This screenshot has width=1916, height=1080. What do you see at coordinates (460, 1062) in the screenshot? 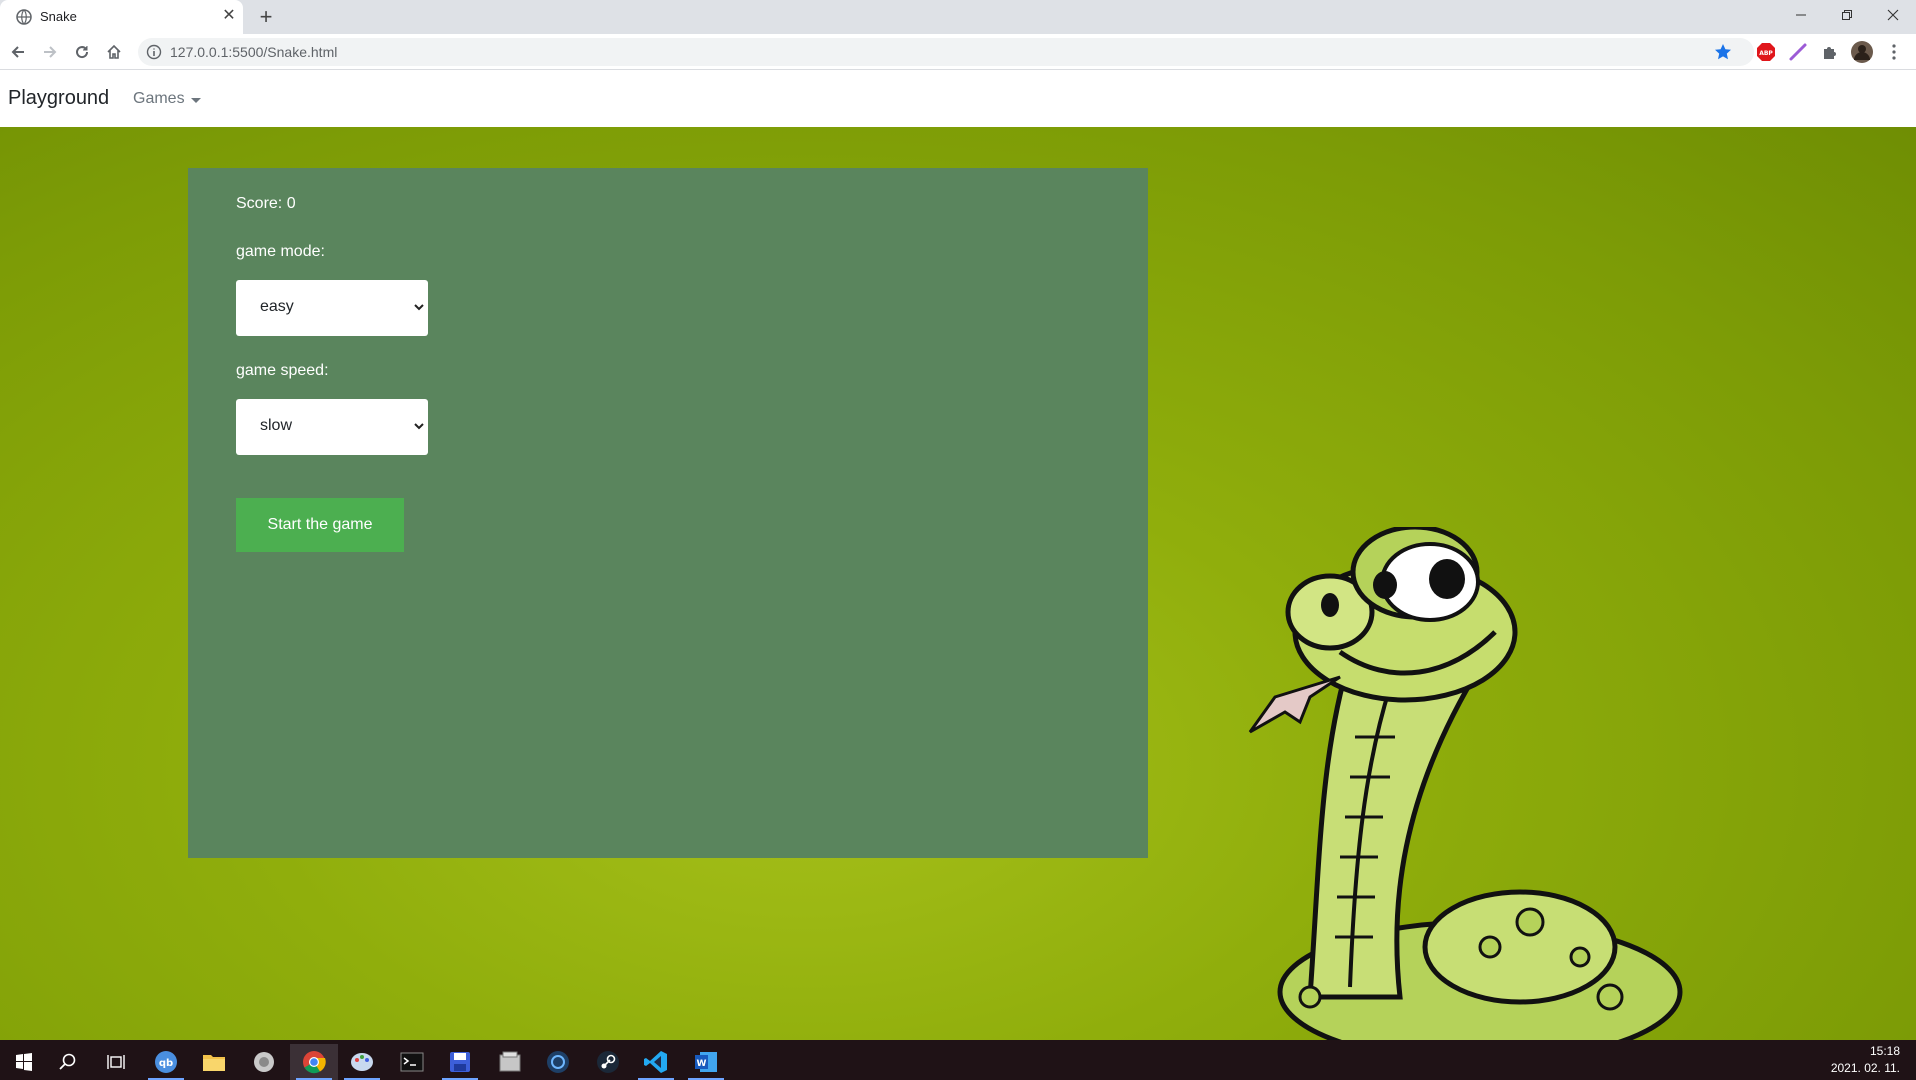
I see `save-disk-icon` at bounding box center [460, 1062].